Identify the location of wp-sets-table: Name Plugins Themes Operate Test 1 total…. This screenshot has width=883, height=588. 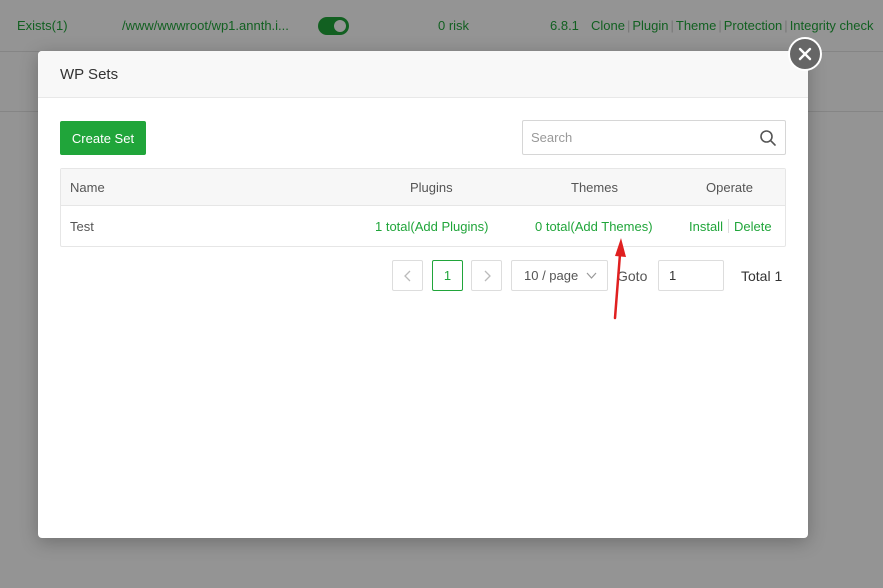
(423, 207).